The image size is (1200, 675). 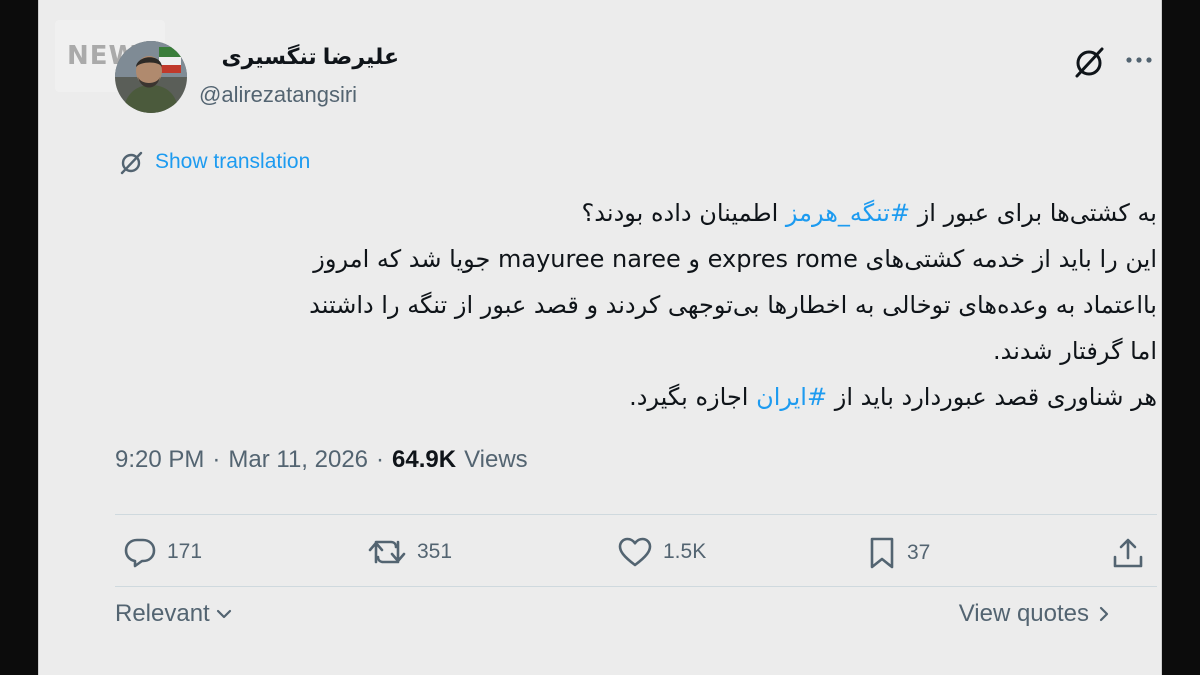 I want to click on author-display-name: علیرضا تنگسیری, so click(x=299, y=57).